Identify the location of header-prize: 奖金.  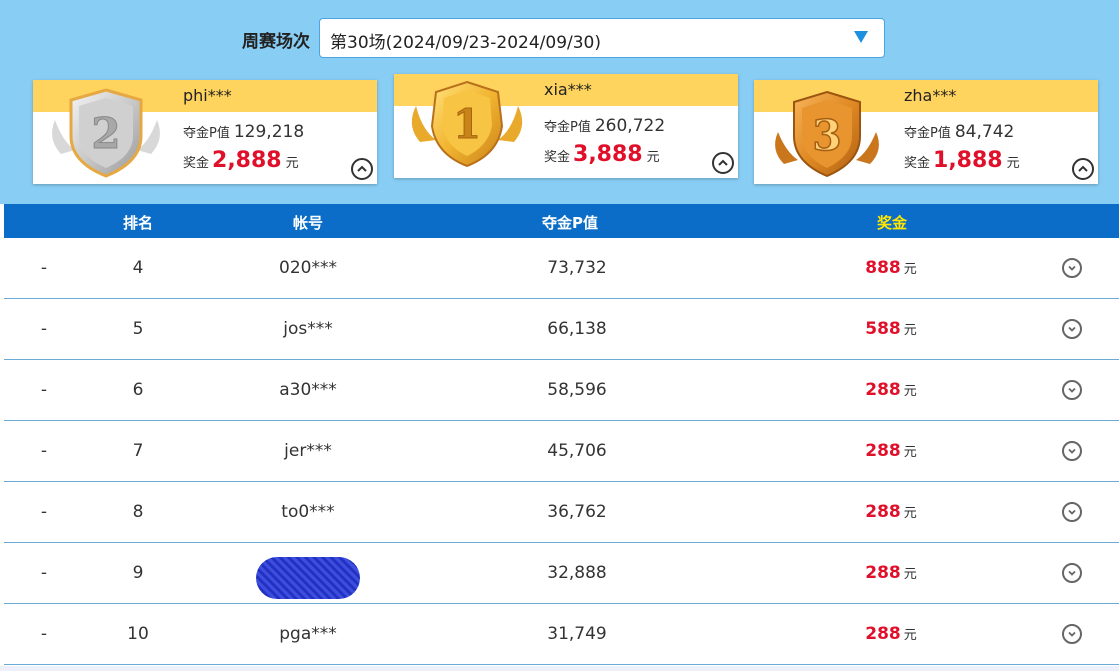
(892, 223).